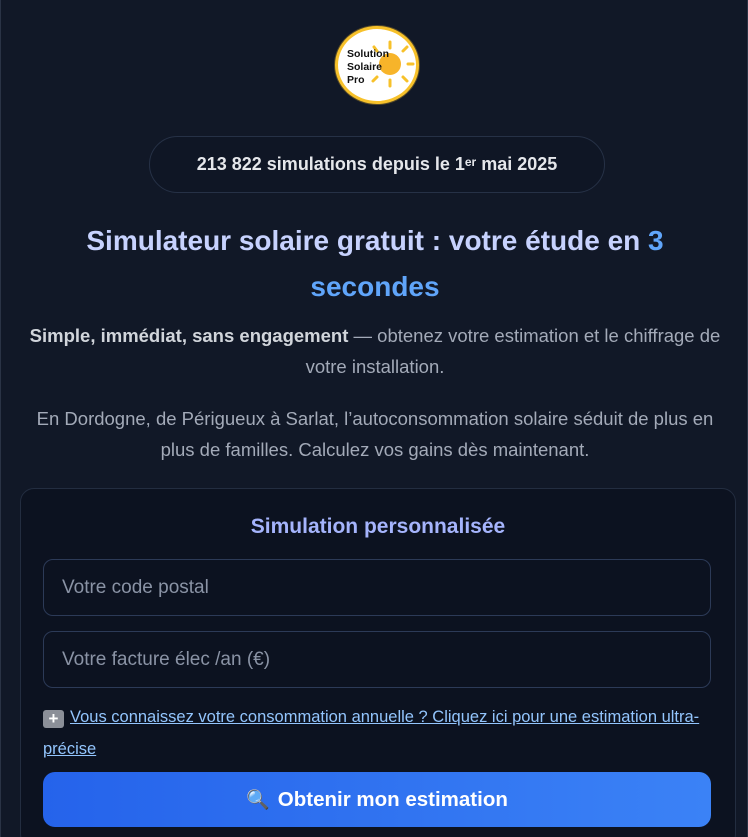  What do you see at coordinates (365, 67) in the screenshot?
I see `logo-line-2: Solaire` at bounding box center [365, 67].